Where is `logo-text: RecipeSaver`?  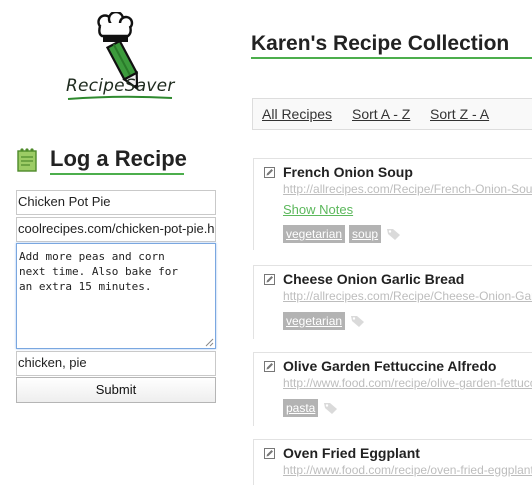
logo-text: RecipeSaver is located at coordinates (120, 86).